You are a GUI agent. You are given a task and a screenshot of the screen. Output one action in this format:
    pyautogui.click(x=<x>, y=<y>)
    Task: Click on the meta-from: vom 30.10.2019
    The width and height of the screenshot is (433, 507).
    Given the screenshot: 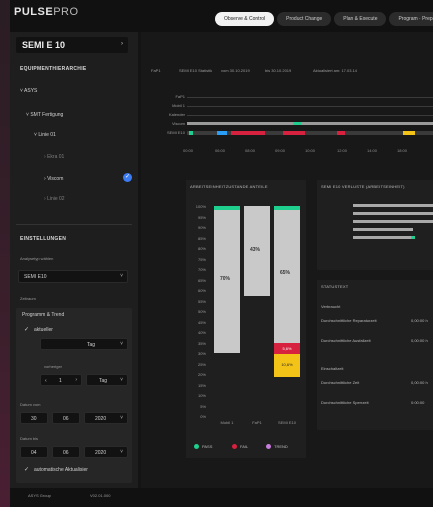 What is the action you would take?
    pyautogui.click(x=235, y=70)
    